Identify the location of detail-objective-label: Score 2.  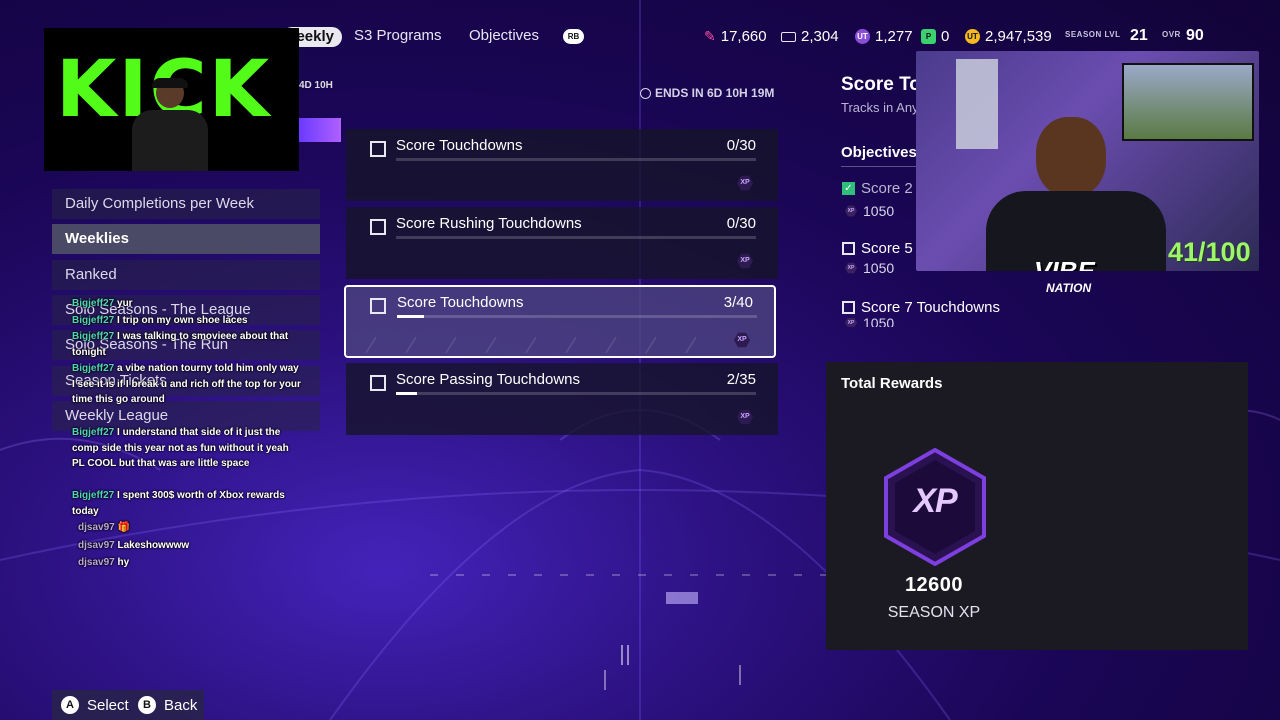
(887, 188).